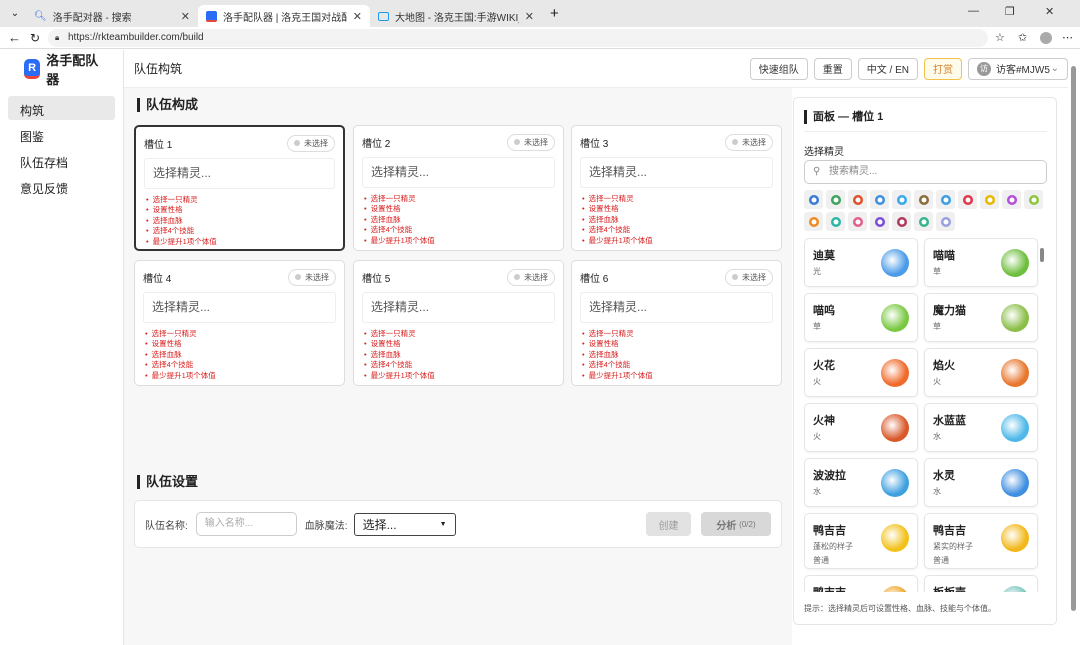 This screenshot has width=1080, height=645. Describe the element at coordinates (1000, 37) in the screenshot. I see `star-icon: ☆` at that location.